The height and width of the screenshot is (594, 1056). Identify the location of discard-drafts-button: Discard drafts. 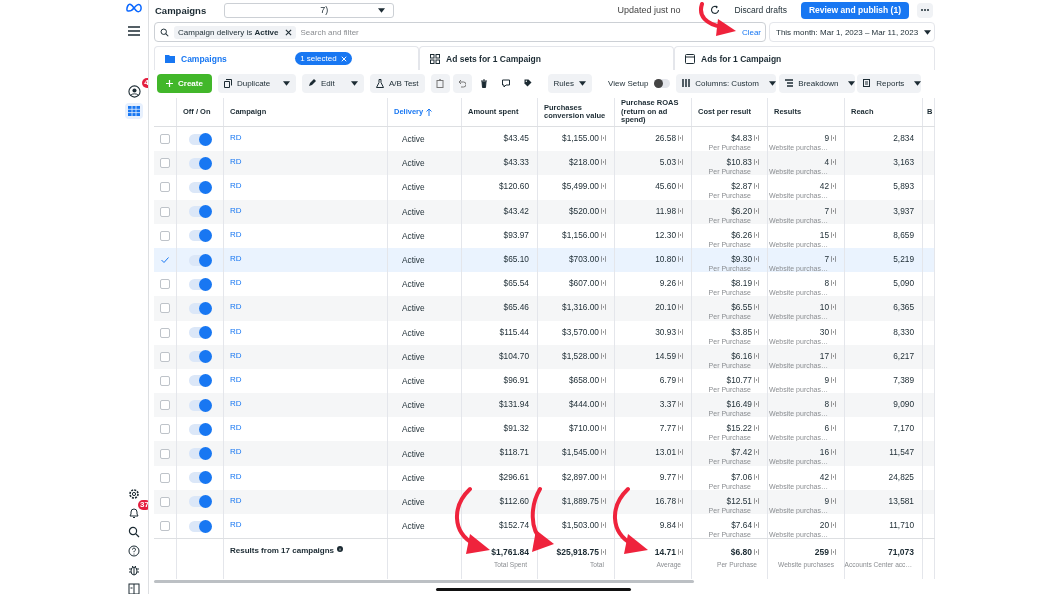
(760, 10).